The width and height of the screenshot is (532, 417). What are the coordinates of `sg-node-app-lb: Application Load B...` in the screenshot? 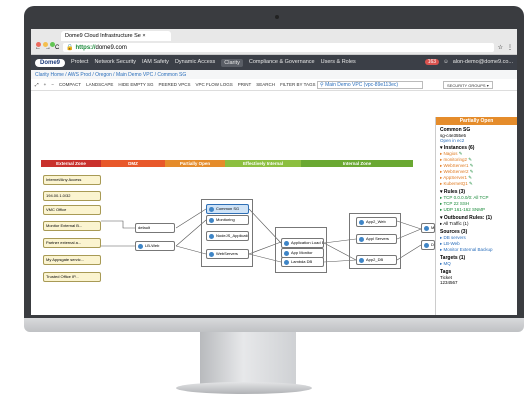 It's located at (302, 243).